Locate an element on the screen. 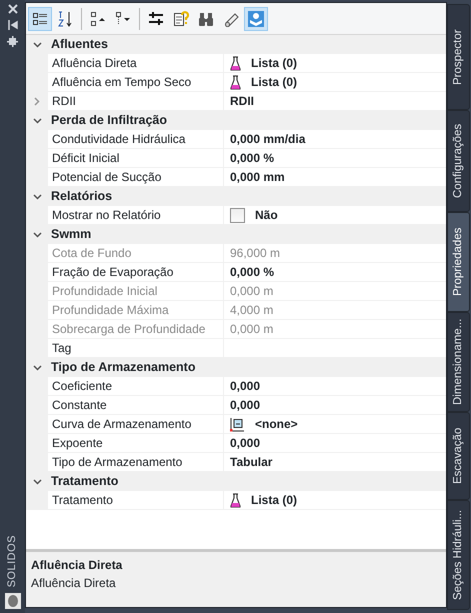 The height and width of the screenshot is (613, 471). categorized-icon is located at coordinates (40, 18).